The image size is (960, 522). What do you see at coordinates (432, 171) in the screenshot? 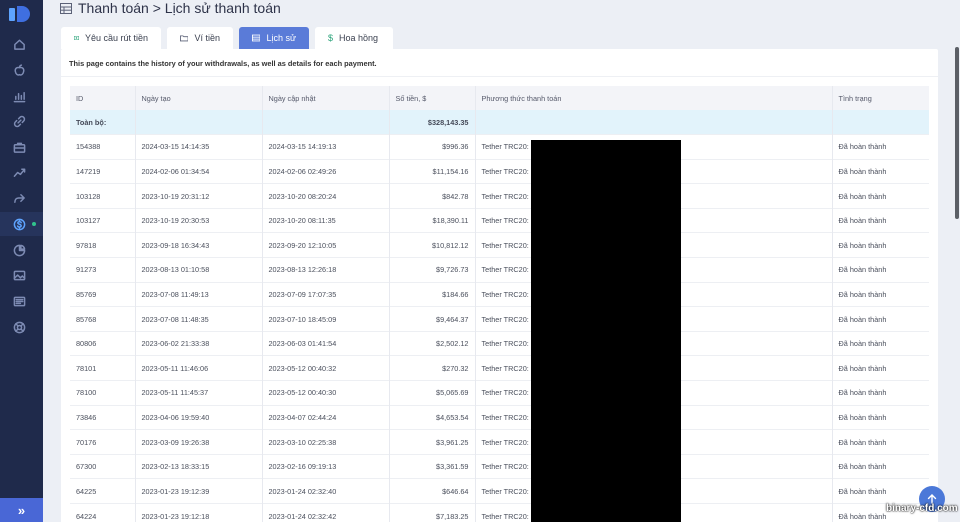
I see `cell-amount: $11,154.16` at bounding box center [432, 171].